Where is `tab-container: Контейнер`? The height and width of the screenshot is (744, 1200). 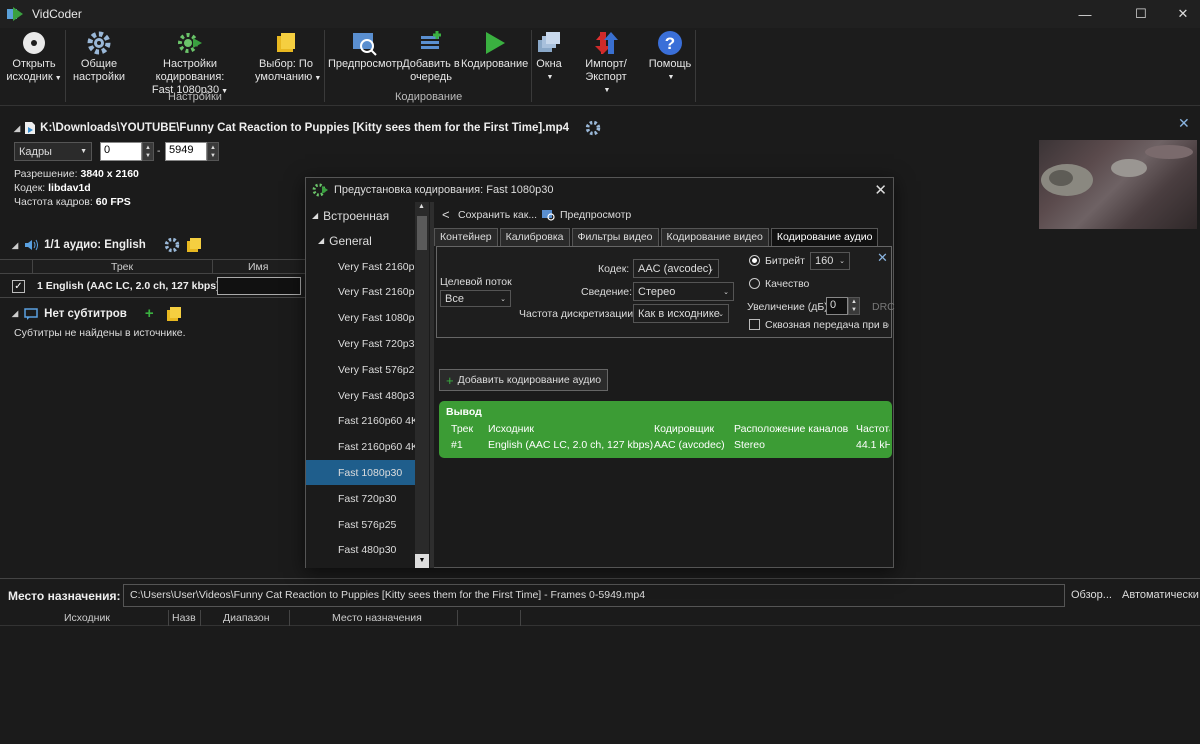
tab-container: Контейнер is located at coordinates (466, 237).